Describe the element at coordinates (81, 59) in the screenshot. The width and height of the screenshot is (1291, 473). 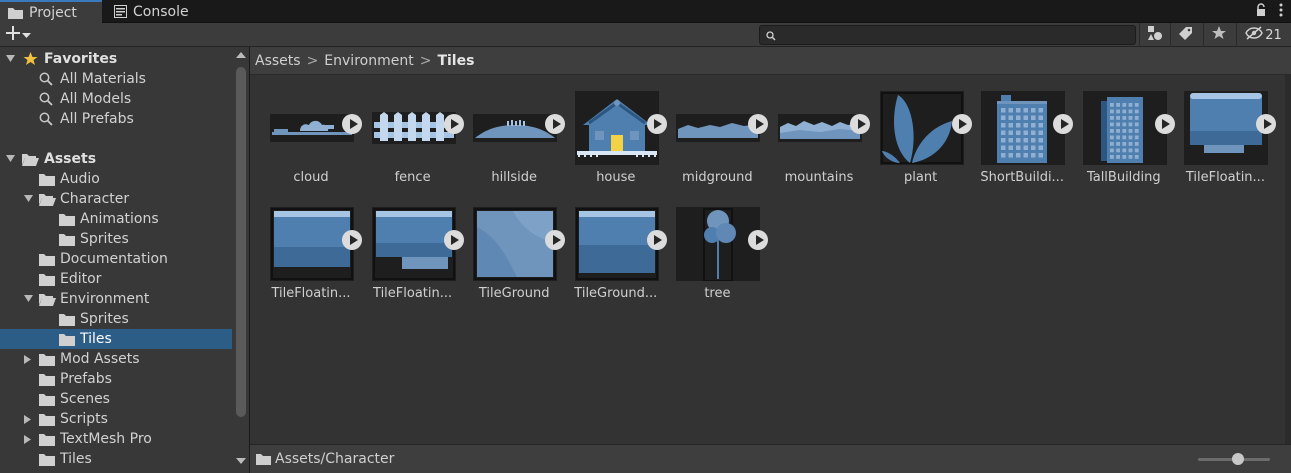
I see `favorites-label: Favorites` at that location.